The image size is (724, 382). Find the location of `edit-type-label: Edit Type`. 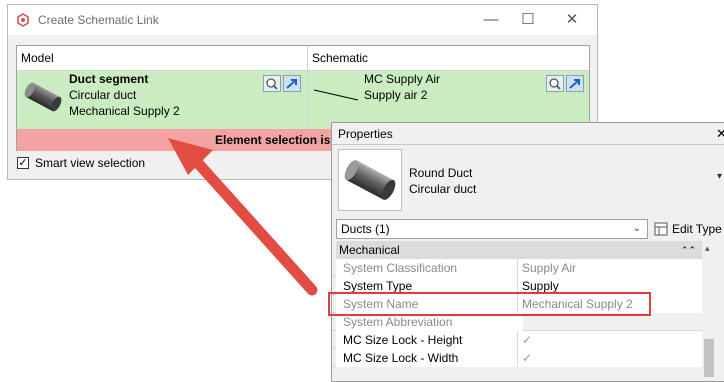

edit-type-label: Edit Type is located at coordinates (697, 229).